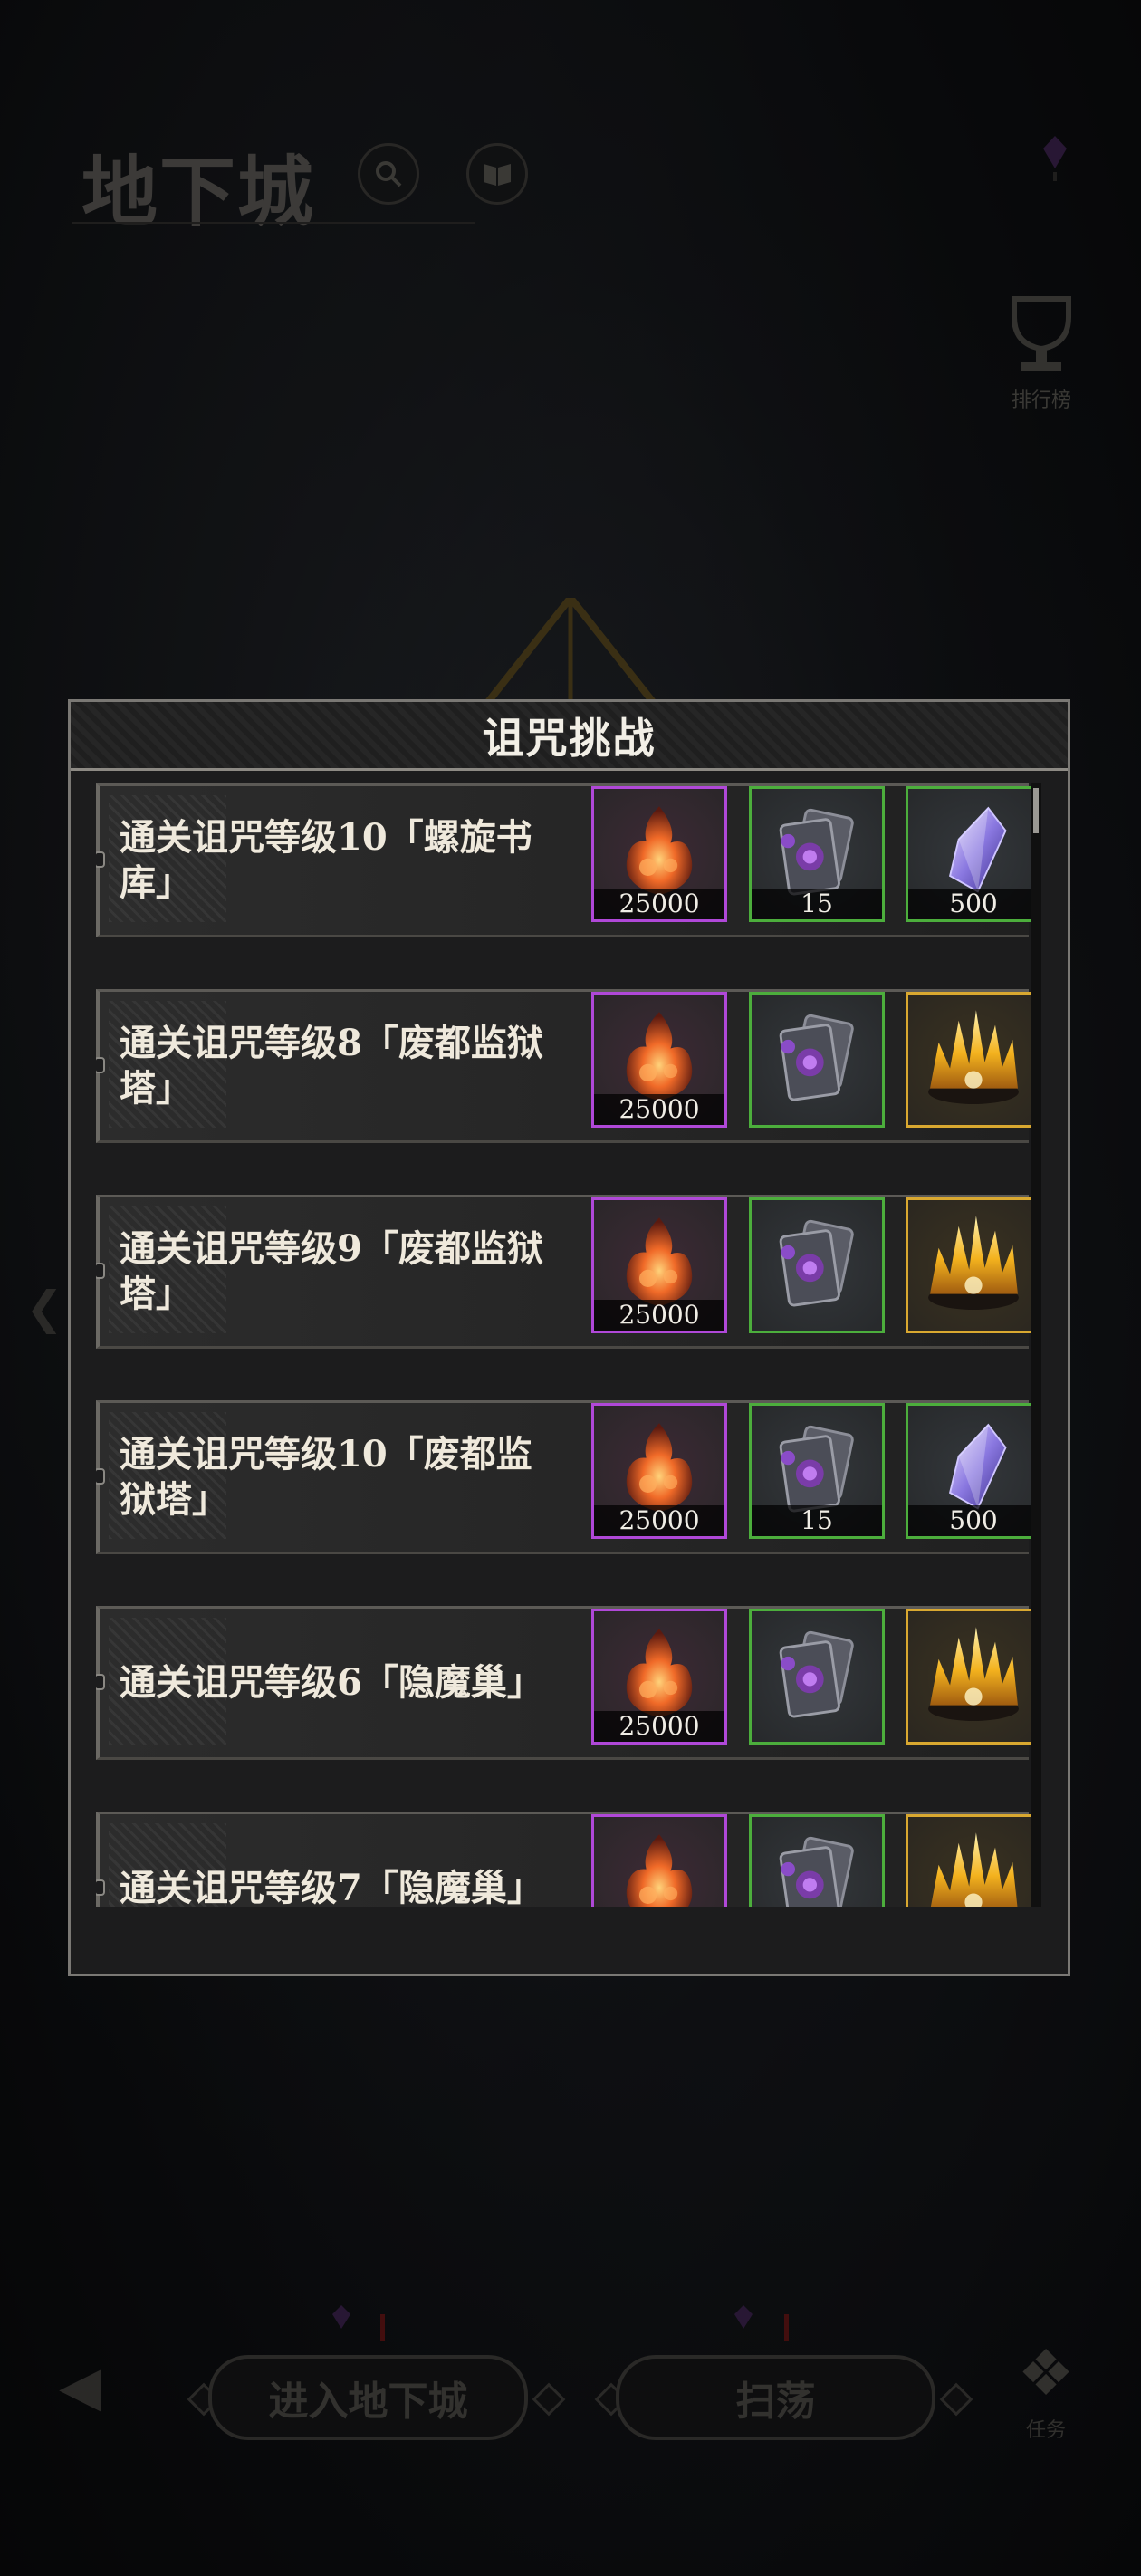 The width and height of the screenshot is (1141, 2576). I want to click on scrollbar-thumb, so click(1036, 810).